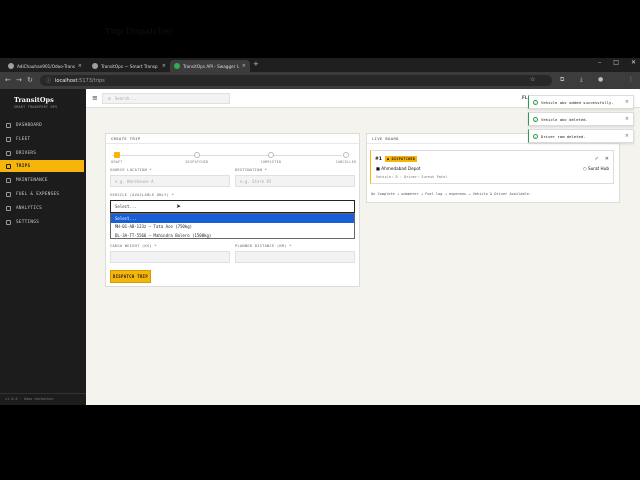 The width and height of the screenshot is (640, 480). Describe the element at coordinates (563, 136) in the screenshot. I see `toast-message: Driver ram deleted.` at that location.